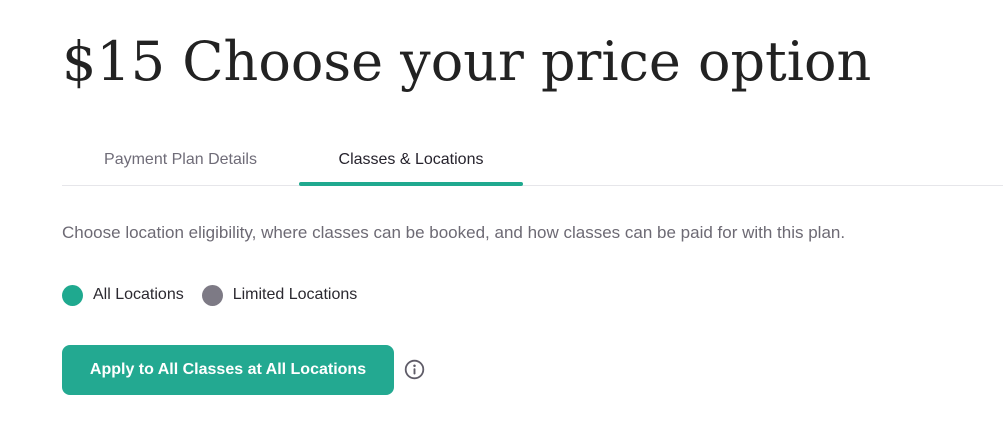  Describe the element at coordinates (295, 294) in the screenshot. I see `limited-locations-label: Limited Locations` at that location.